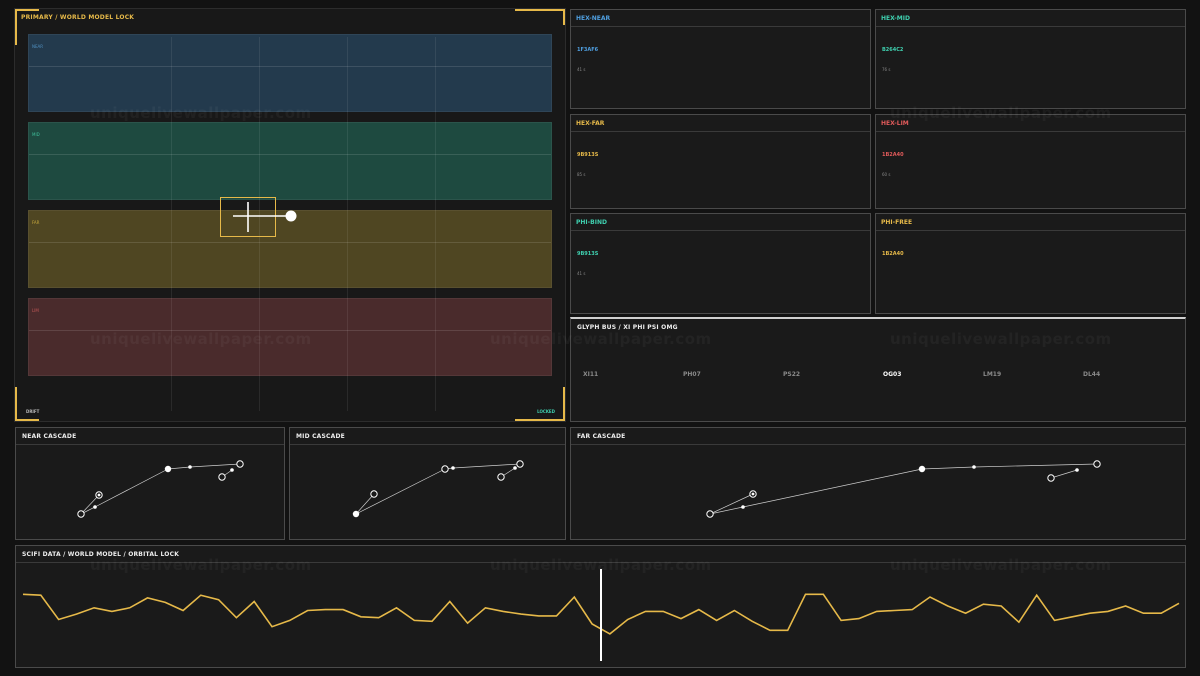  What do you see at coordinates (720, 161) in the screenshot?
I see `card-hex-far: HEX-FAR 9B913S 85 s` at bounding box center [720, 161].